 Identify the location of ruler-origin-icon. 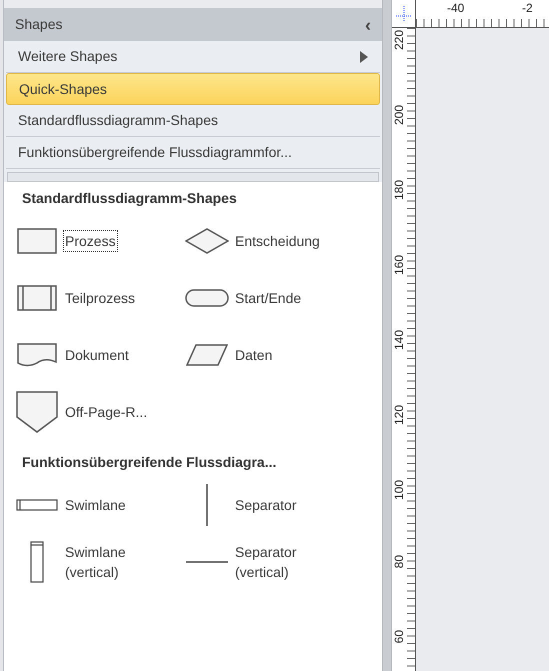
(404, 14).